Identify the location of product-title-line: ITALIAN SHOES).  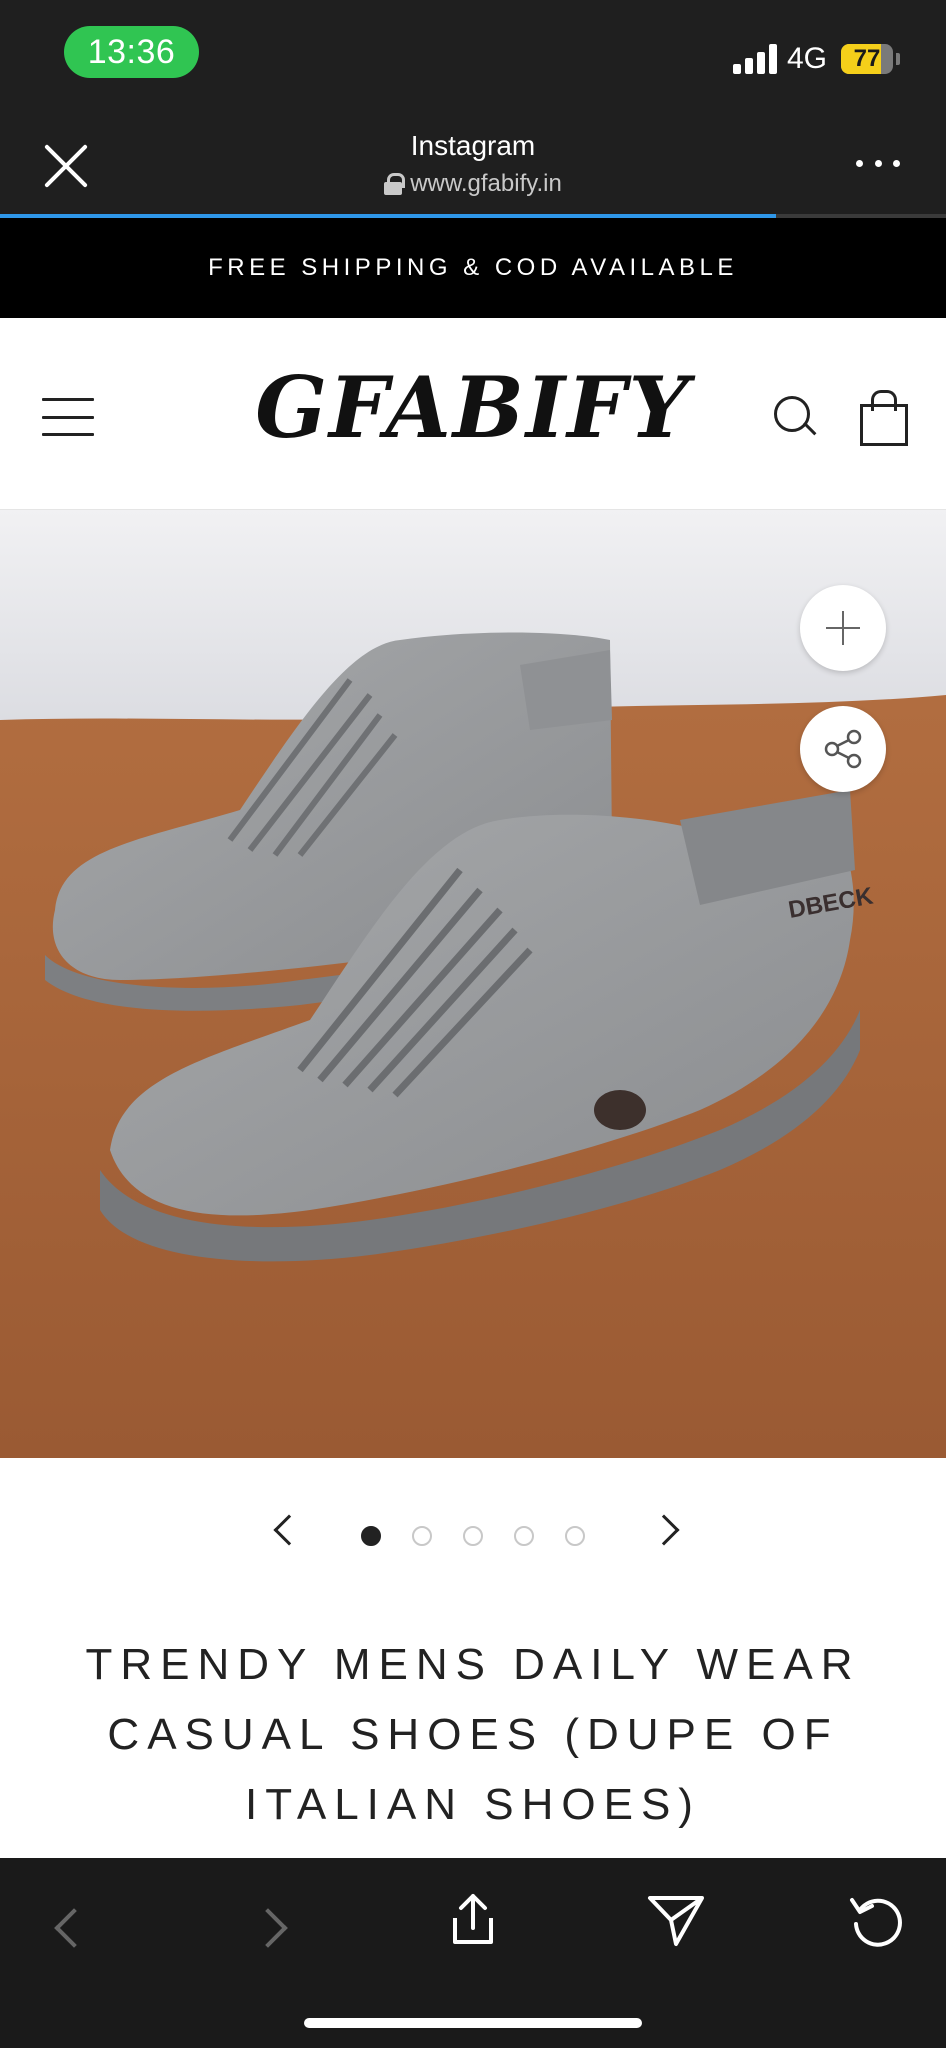
(473, 1804).